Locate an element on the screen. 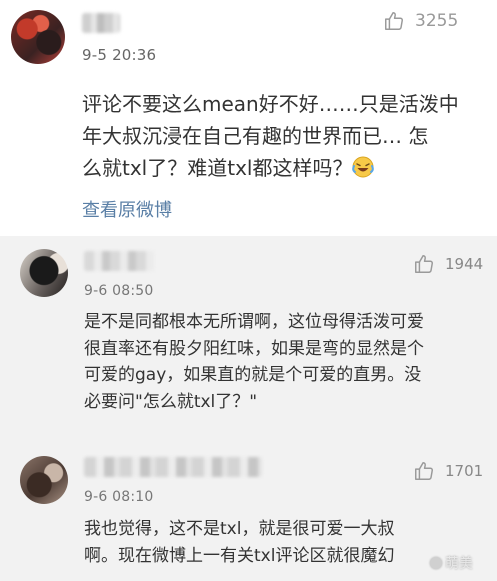  comment-line: 评论不要这么mean好不好……只是活泼中 is located at coordinates (270, 104).